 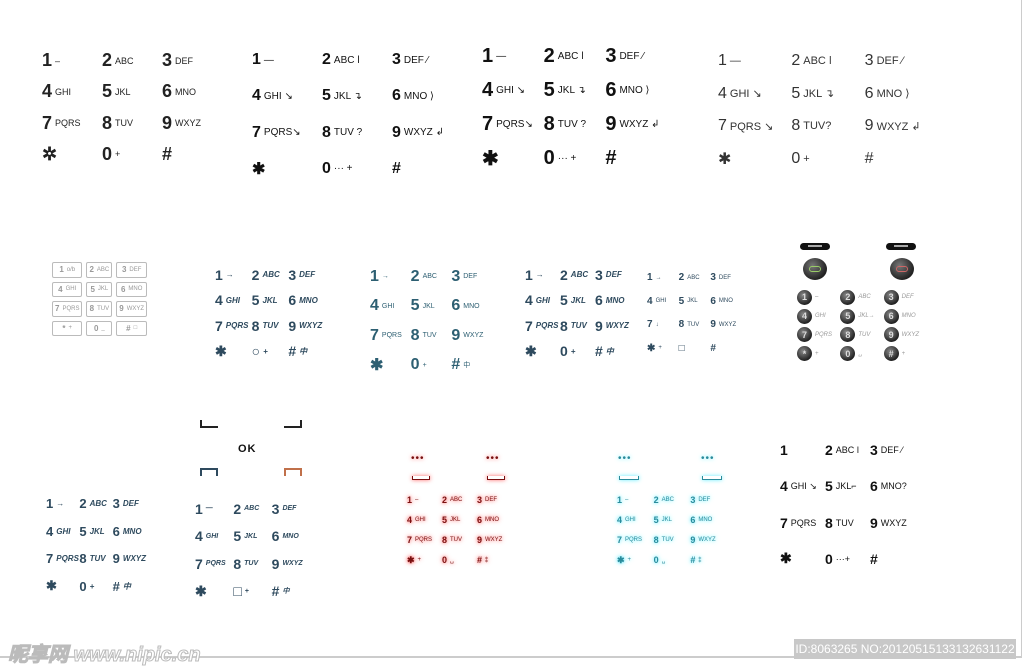 I want to click on key-6: 6 MNO ⟩, so click(x=901, y=94).